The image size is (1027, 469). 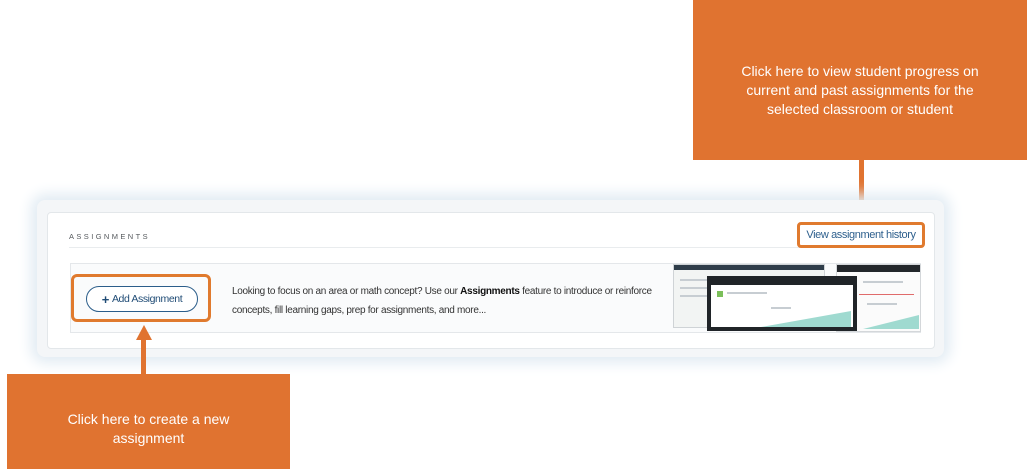 I want to click on history-link-label: View assignment history, so click(x=861, y=235).